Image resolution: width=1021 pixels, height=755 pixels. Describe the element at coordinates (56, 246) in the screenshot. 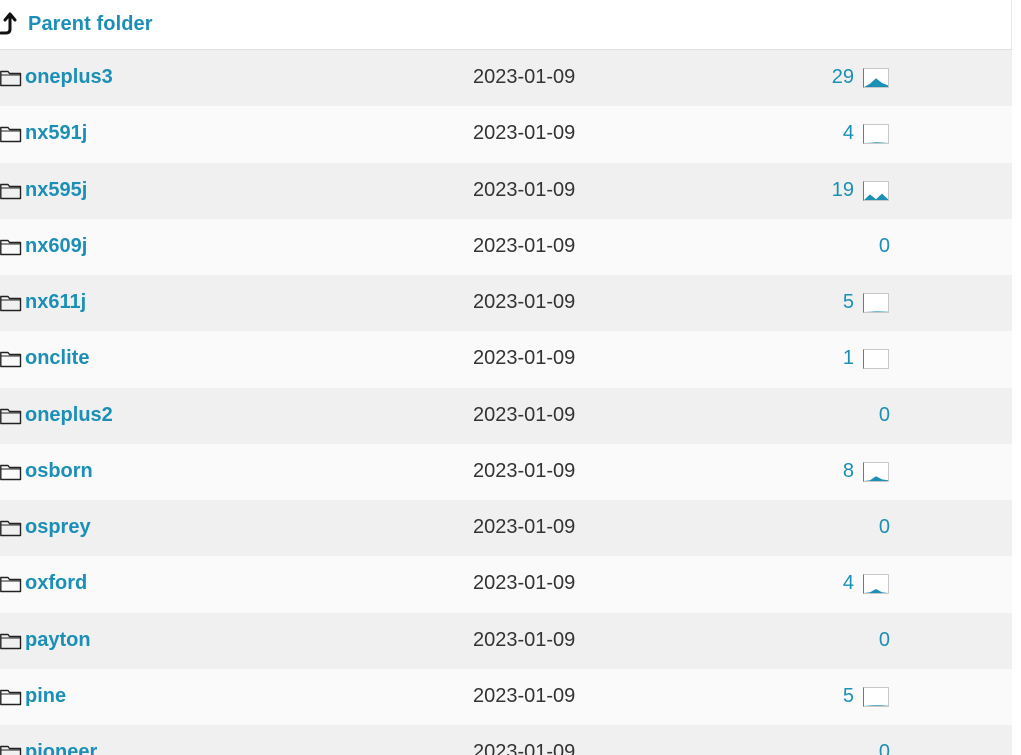

I see `folder-name-link: nx609j` at that location.